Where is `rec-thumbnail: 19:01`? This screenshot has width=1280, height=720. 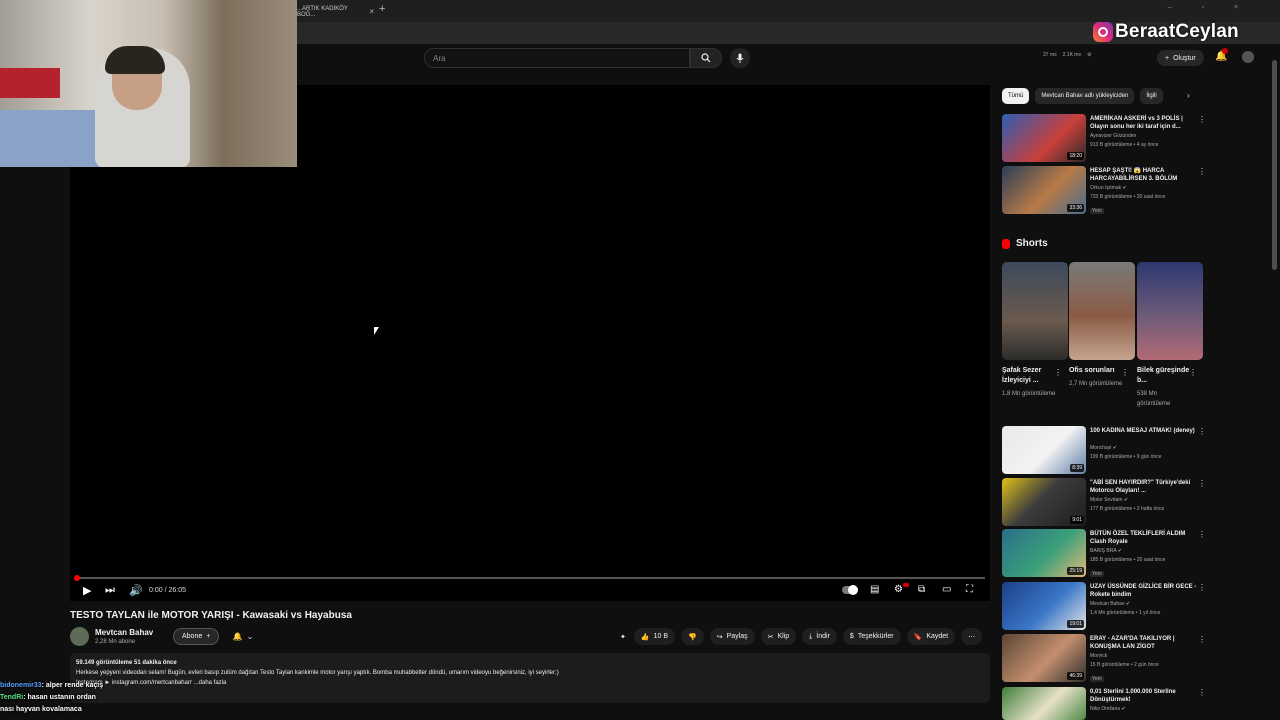
rec-thumbnail: 19:01 is located at coordinates (1044, 606).